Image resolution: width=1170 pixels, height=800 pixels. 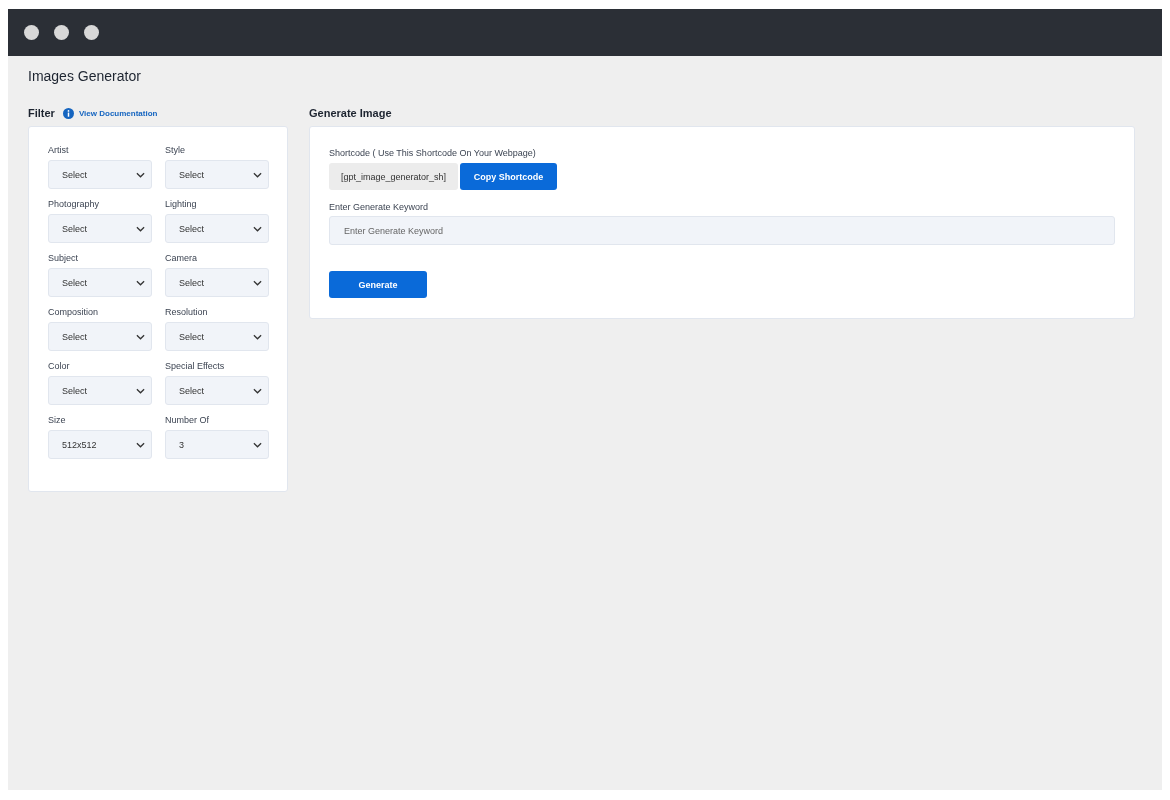 What do you see at coordinates (59, 150) in the screenshot?
I see `field-label: Artist` at bounding box center [59, 150].